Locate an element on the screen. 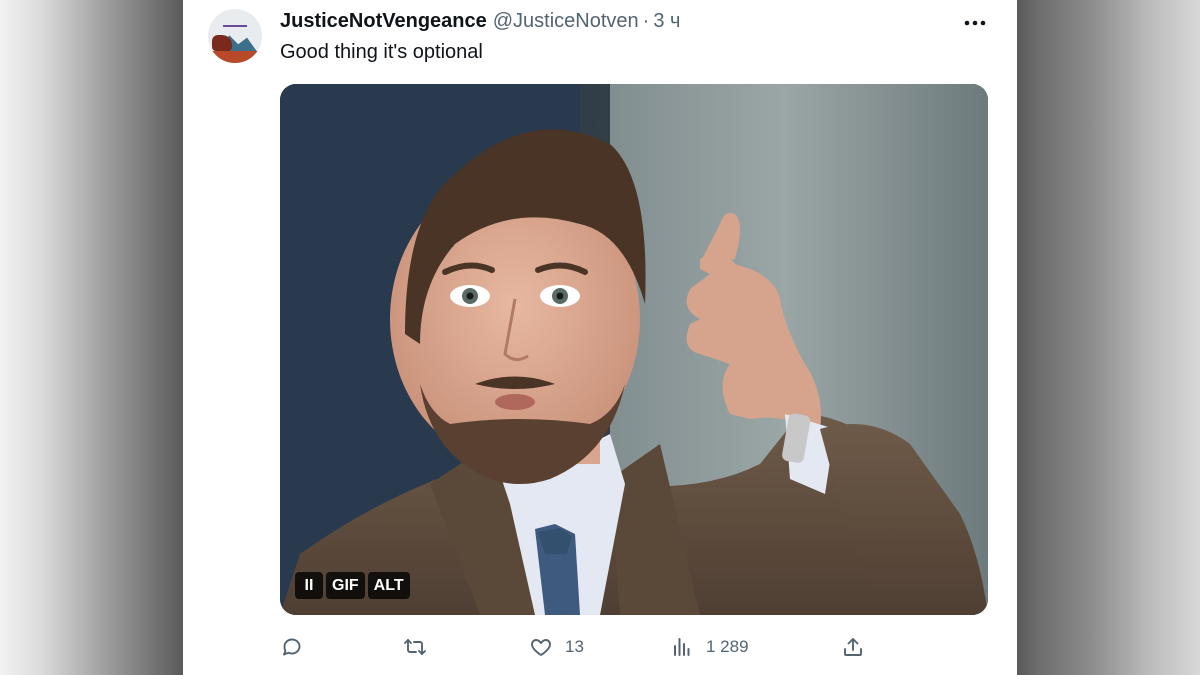  tweet-text: Good thing it's optional is located at coordinates (381, 52).